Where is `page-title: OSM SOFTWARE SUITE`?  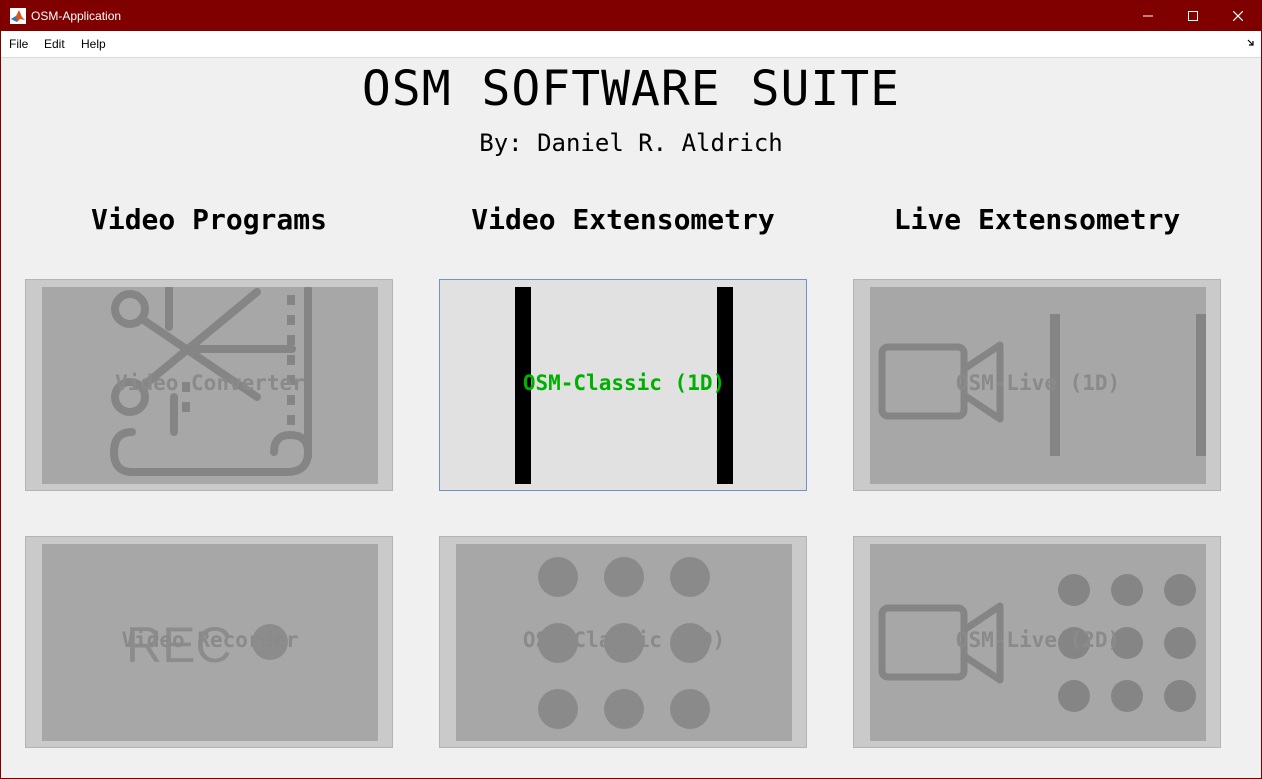 page-title: OSM SOFTWARE SUITE is located at coordinates (631, 89).